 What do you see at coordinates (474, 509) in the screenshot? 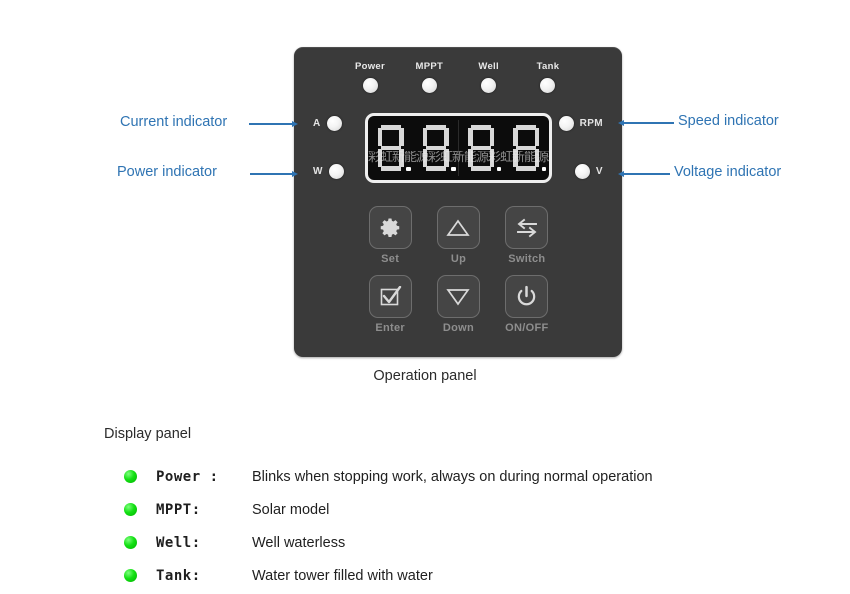
I see `list-item: MPPT: Solar model` at bounding box center [474, 509].